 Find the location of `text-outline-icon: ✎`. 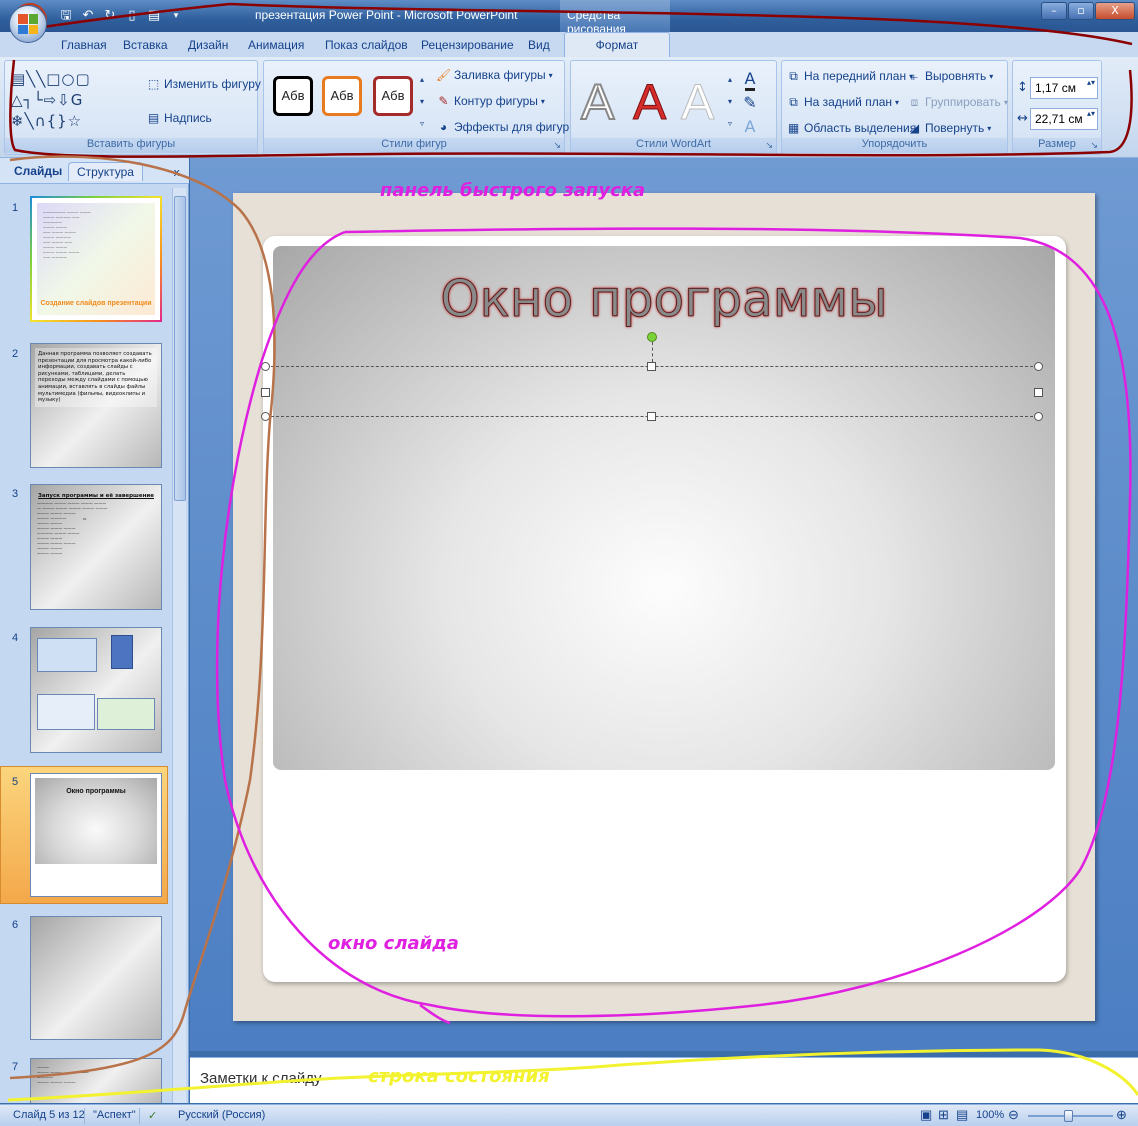

text-outline-icon: ✎ is located at coordinates (749, 102).